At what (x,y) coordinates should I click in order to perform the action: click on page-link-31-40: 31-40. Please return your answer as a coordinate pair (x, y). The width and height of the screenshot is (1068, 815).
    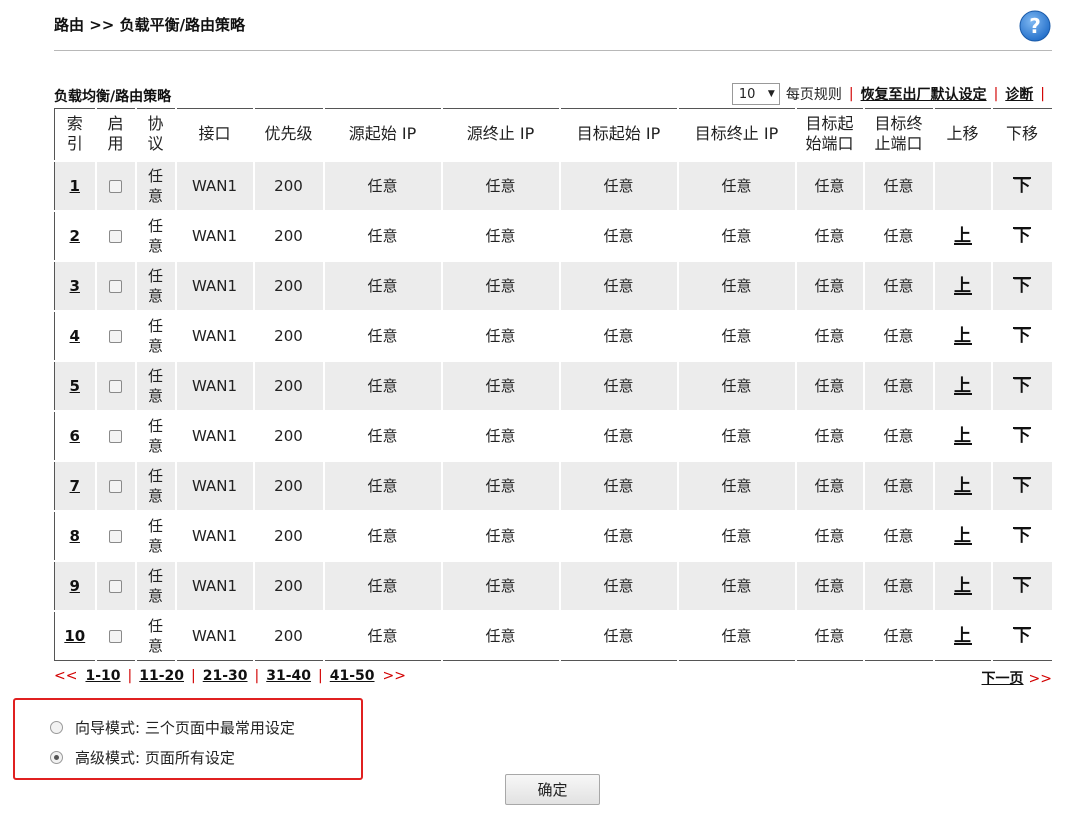
    Looking at the image, I should click on (288, 676).